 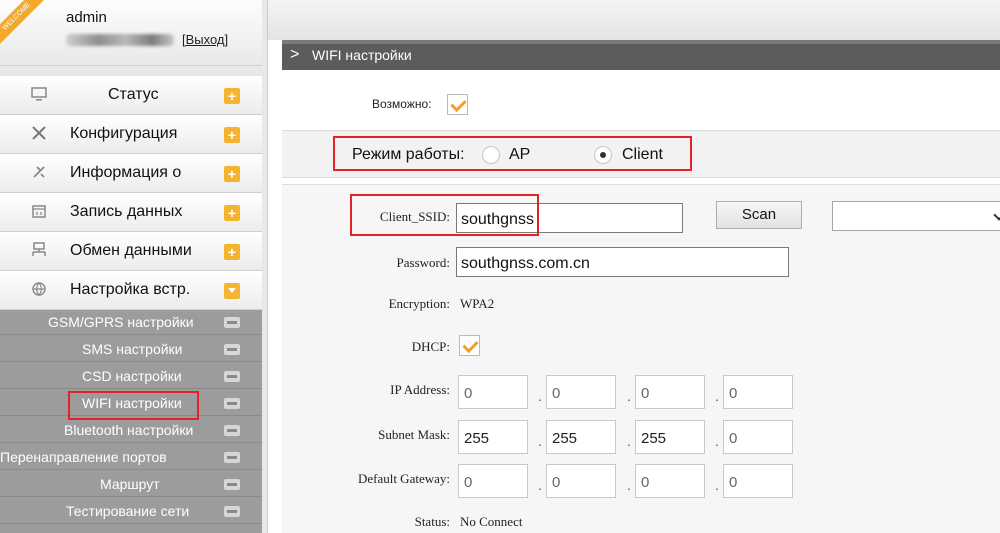 I want to click on logout-link-wrap: [Выход], so click(x=205, y=39).